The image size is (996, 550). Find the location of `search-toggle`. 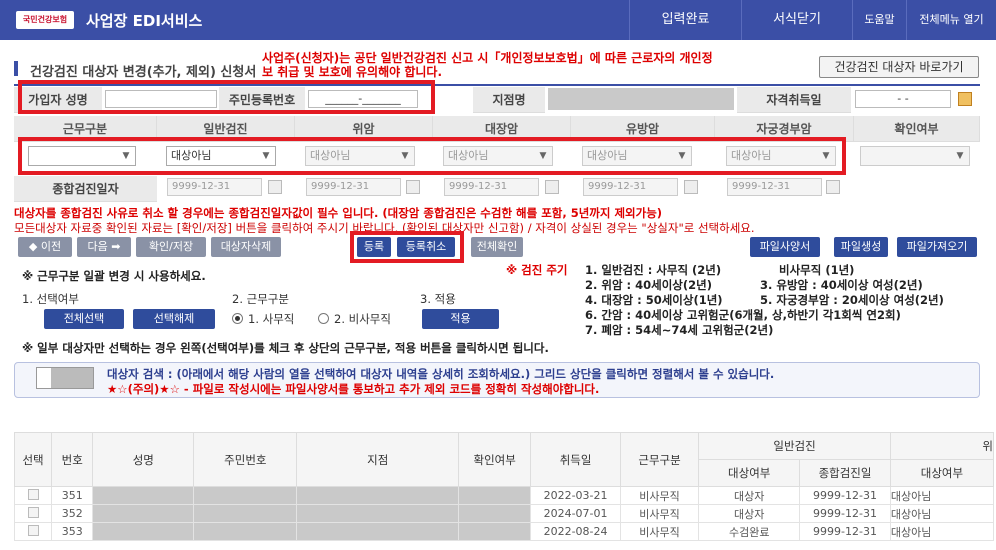

search-toggle is located at coordinates (65, 378).